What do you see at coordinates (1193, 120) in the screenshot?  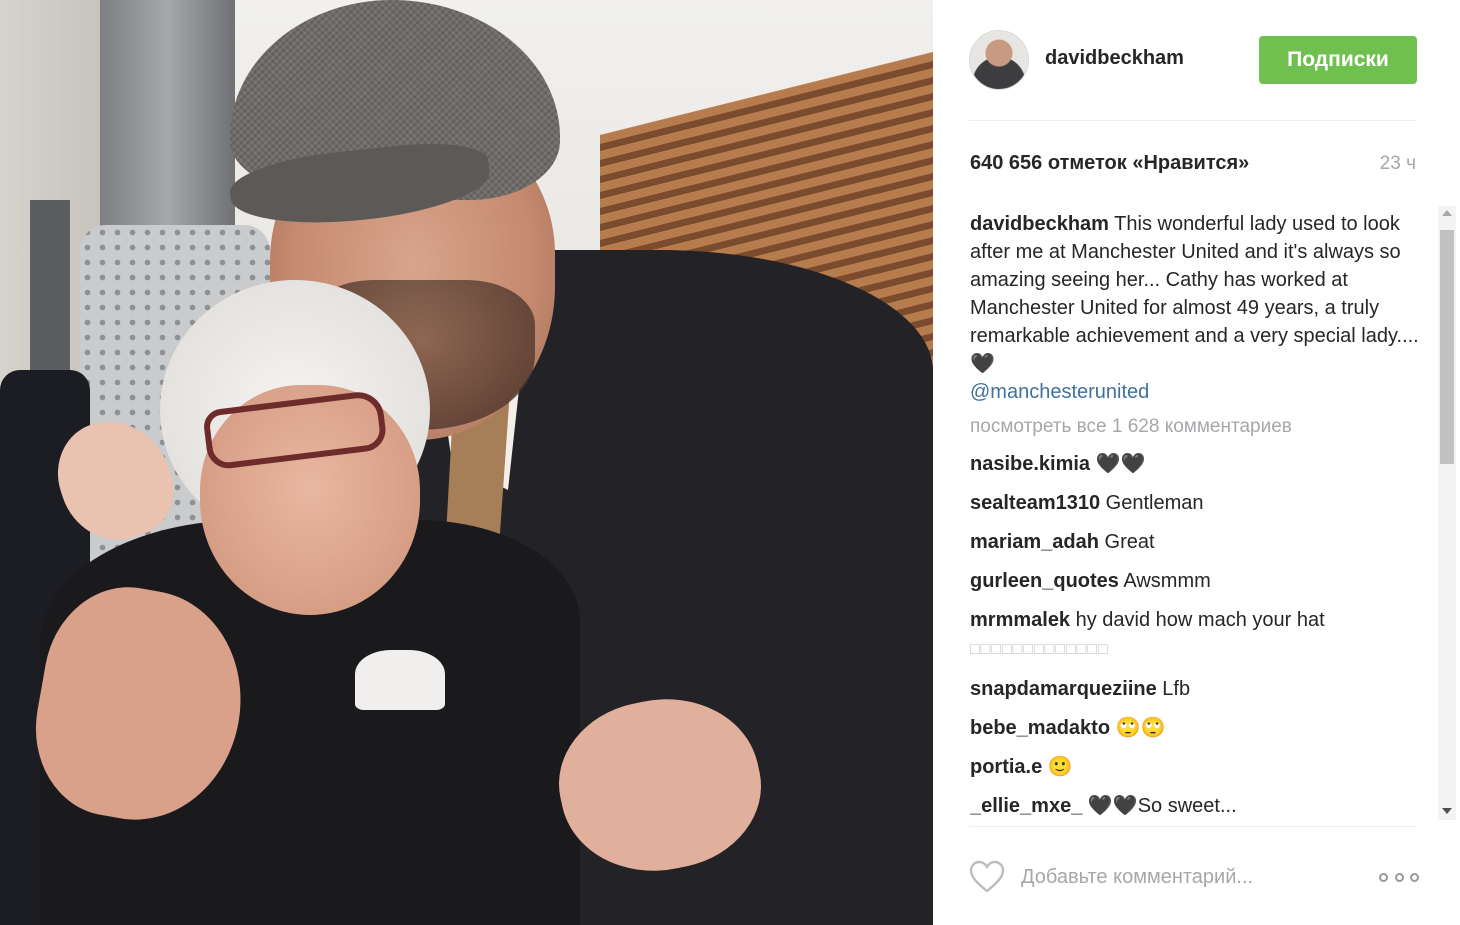 I see `header-divider` at bounding box center [1193, 120].